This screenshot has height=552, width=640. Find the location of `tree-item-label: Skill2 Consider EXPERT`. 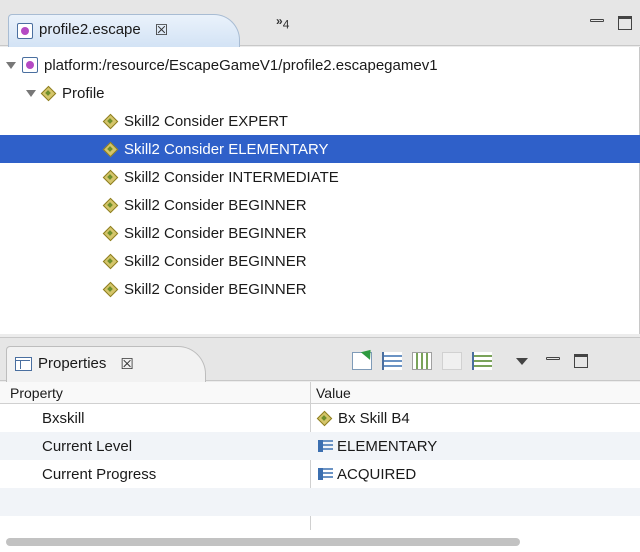

tree-item-label: Skill2 Consider EXPERT is located at coordinates (206, 121).